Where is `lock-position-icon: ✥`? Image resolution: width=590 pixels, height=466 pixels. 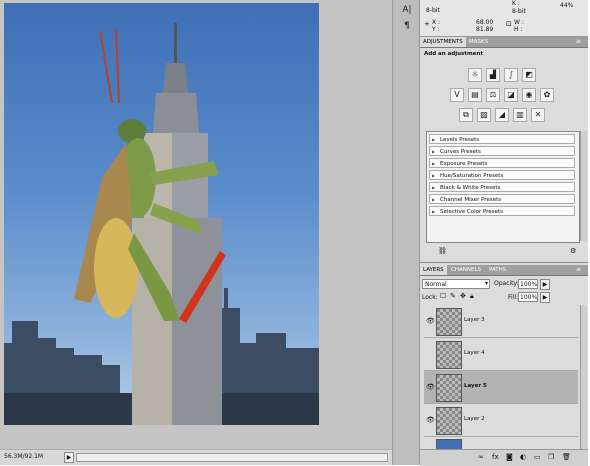 lock-position-icon: ✥ is located at coordinates (463, 296).